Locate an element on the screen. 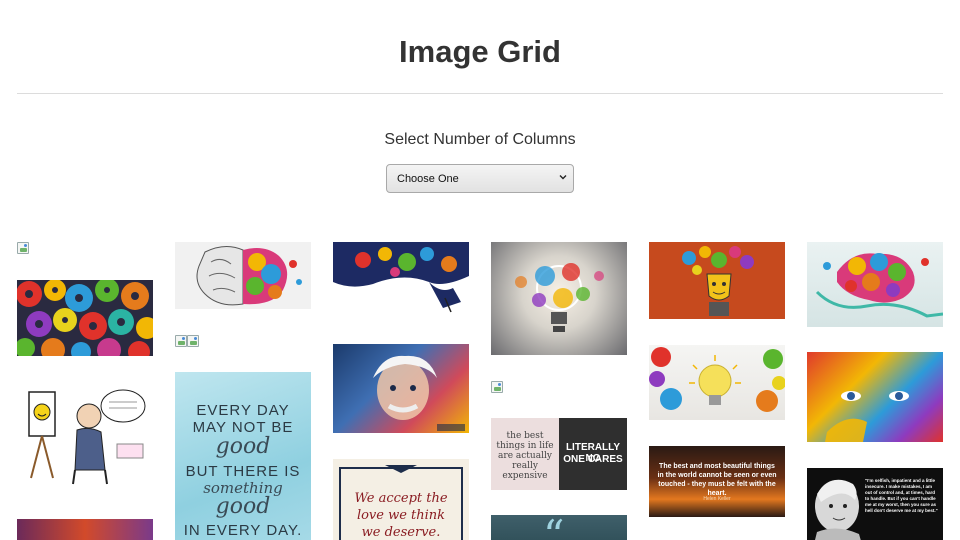 This screenshot has width=960, height=540. einstein-art-image is located at coordinates (401, 388).